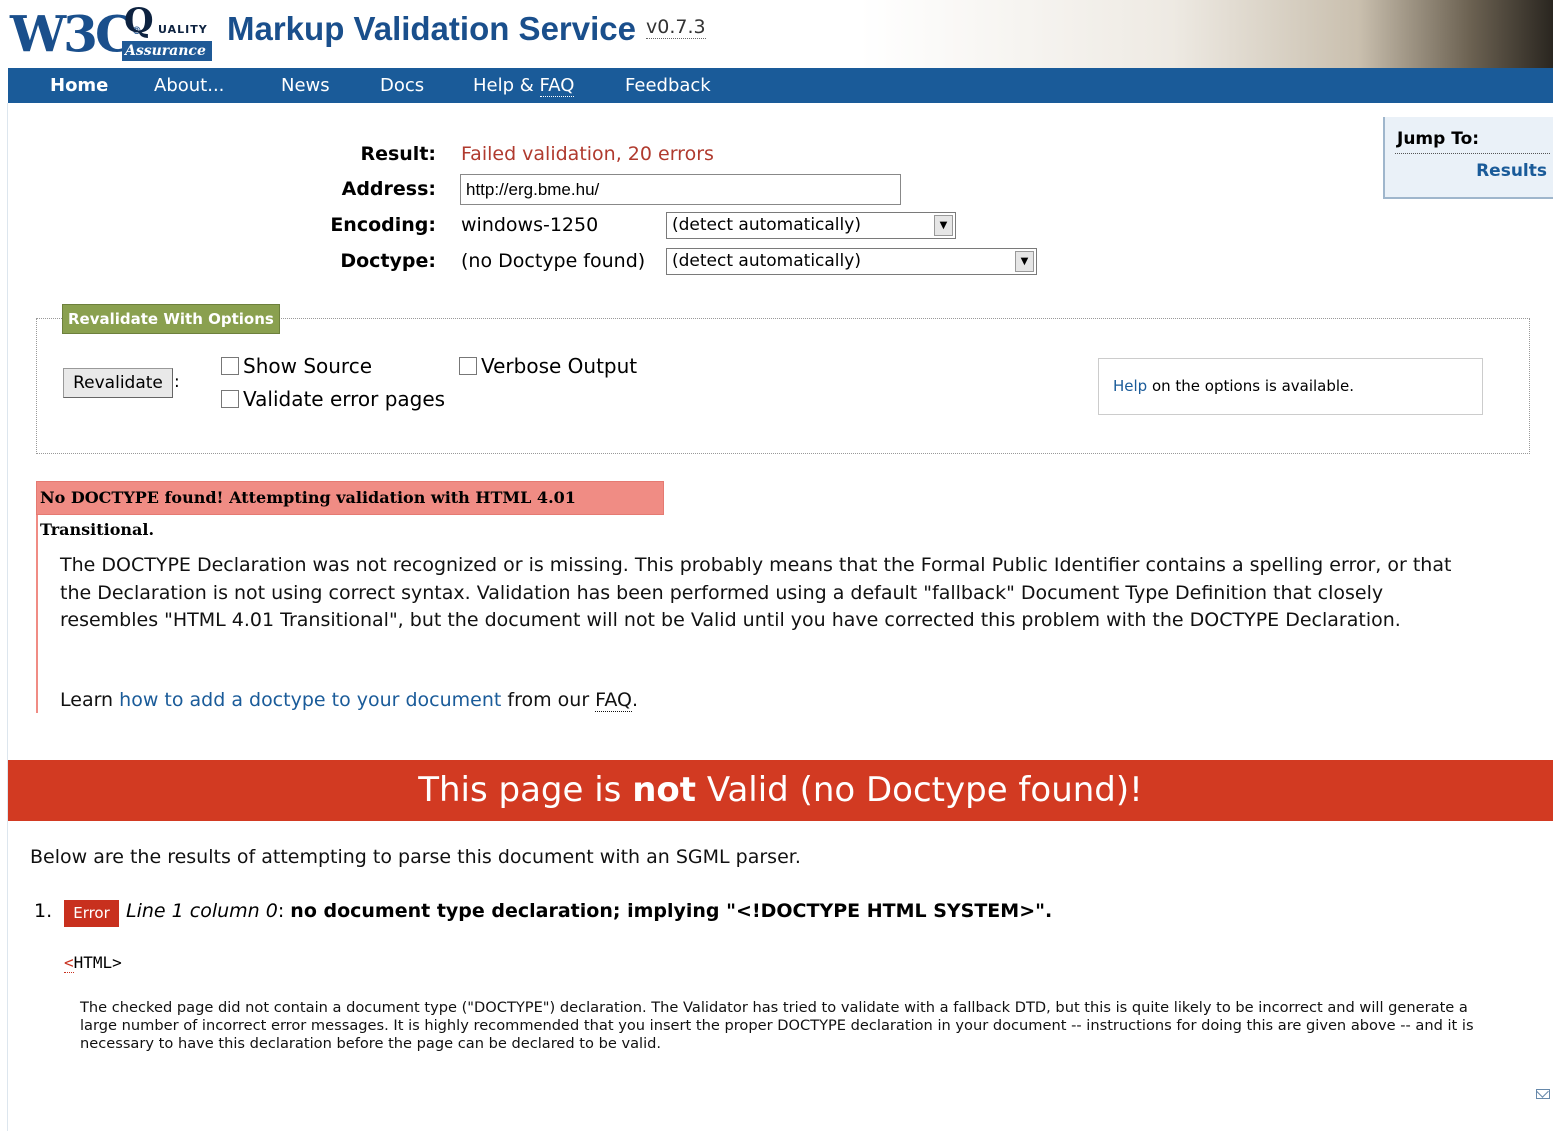  What do you see at coordinates (305, 85) in the screenshot?
I see `nav-news: News` at bounding box center [305, 85].